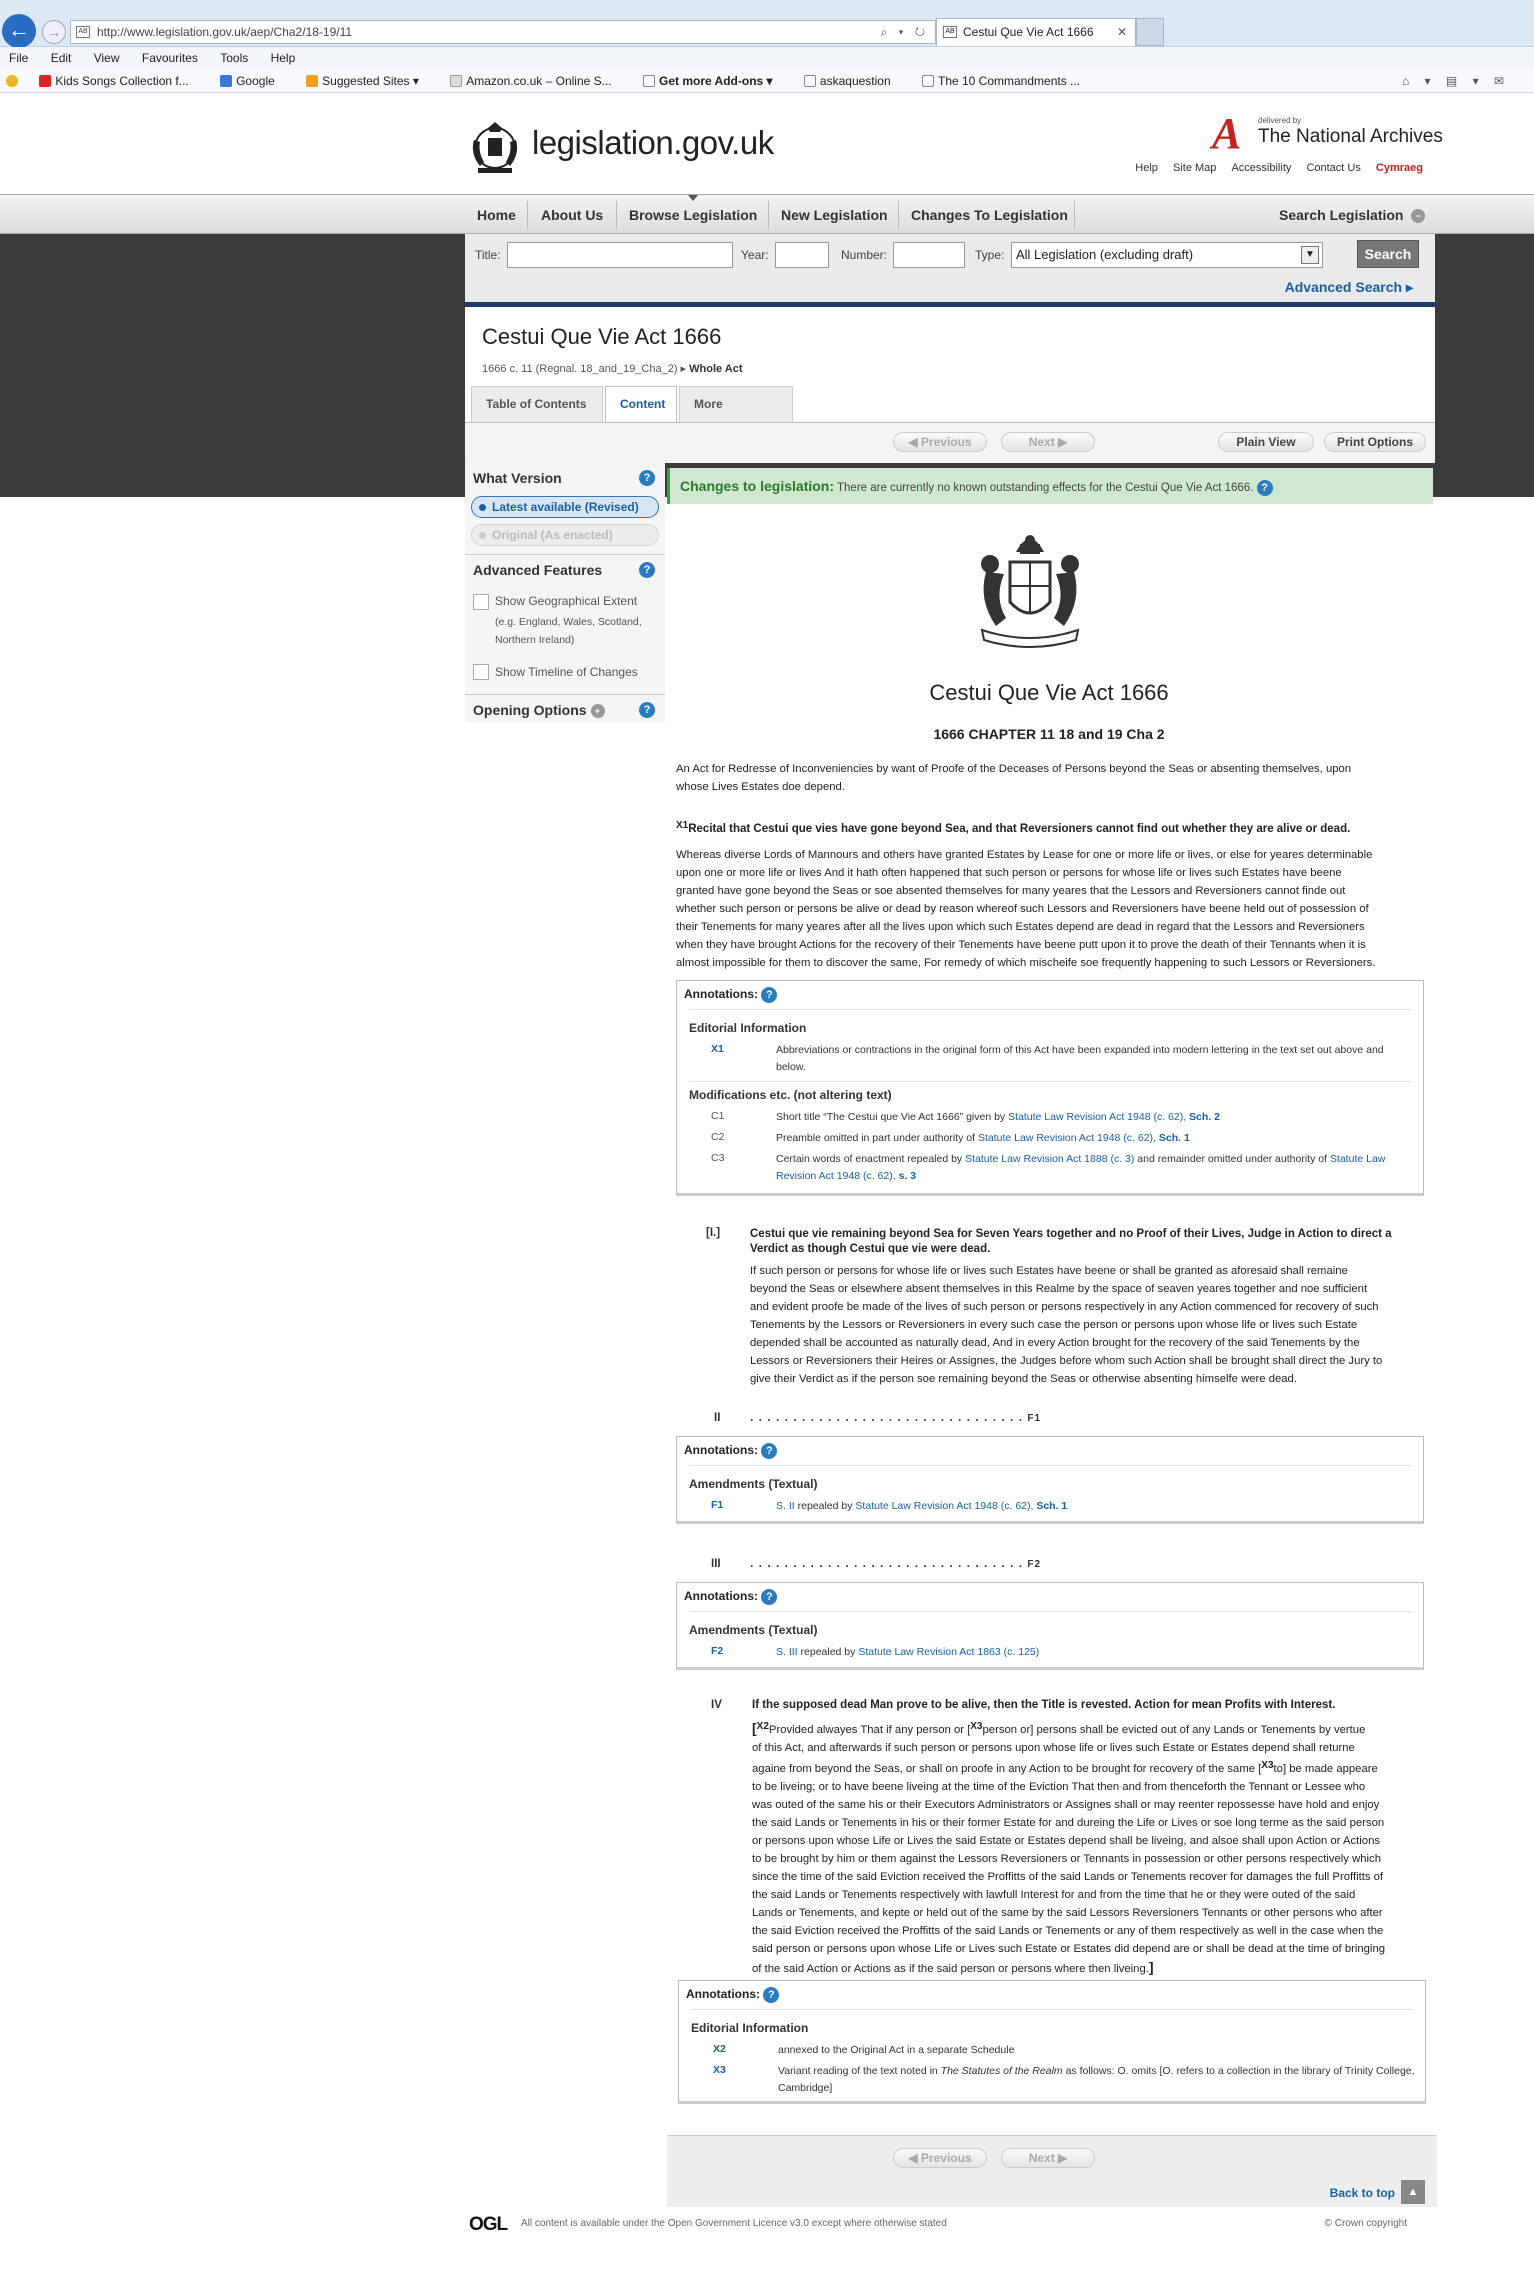 This screenshot has width=1534, height=2291. Describe the element at coordinates (18, 58) in the screenshot. I see `menu-file: File` at that location.